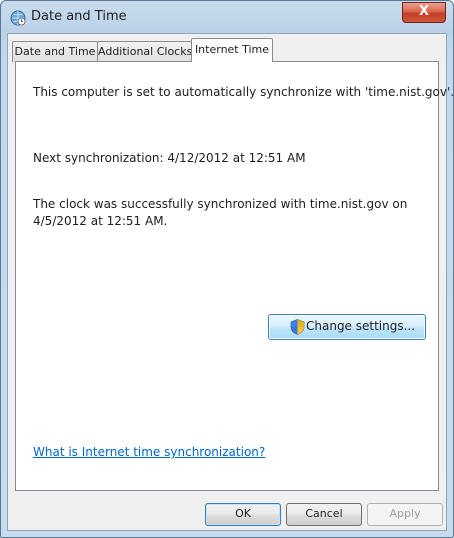  I want to click on uac-shield-icon, so click(297, 327).